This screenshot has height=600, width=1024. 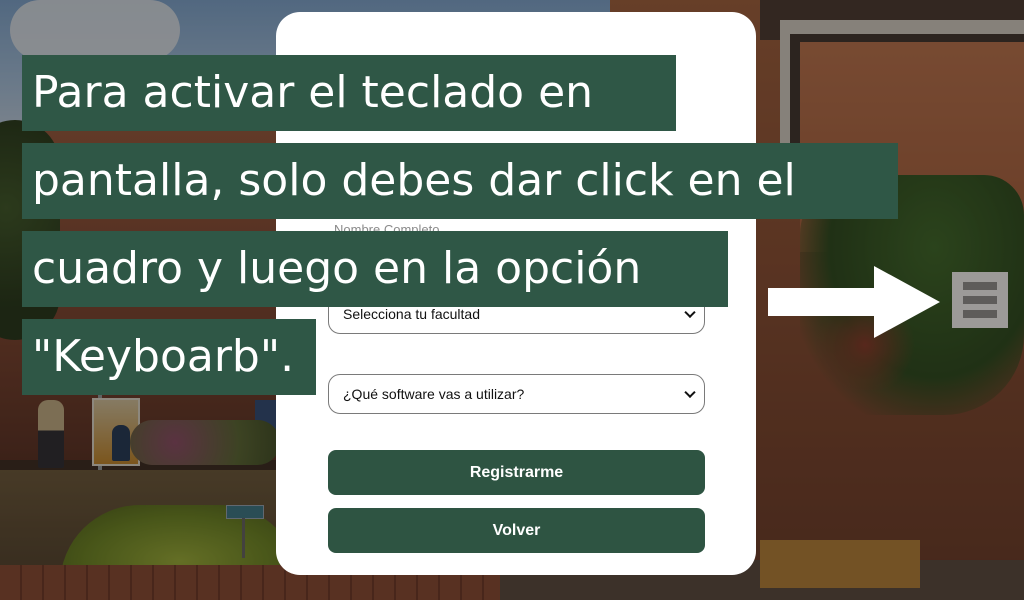 I want to click on faculty-select-value: Selecciona tu facultad, so click(x=411, y=314).